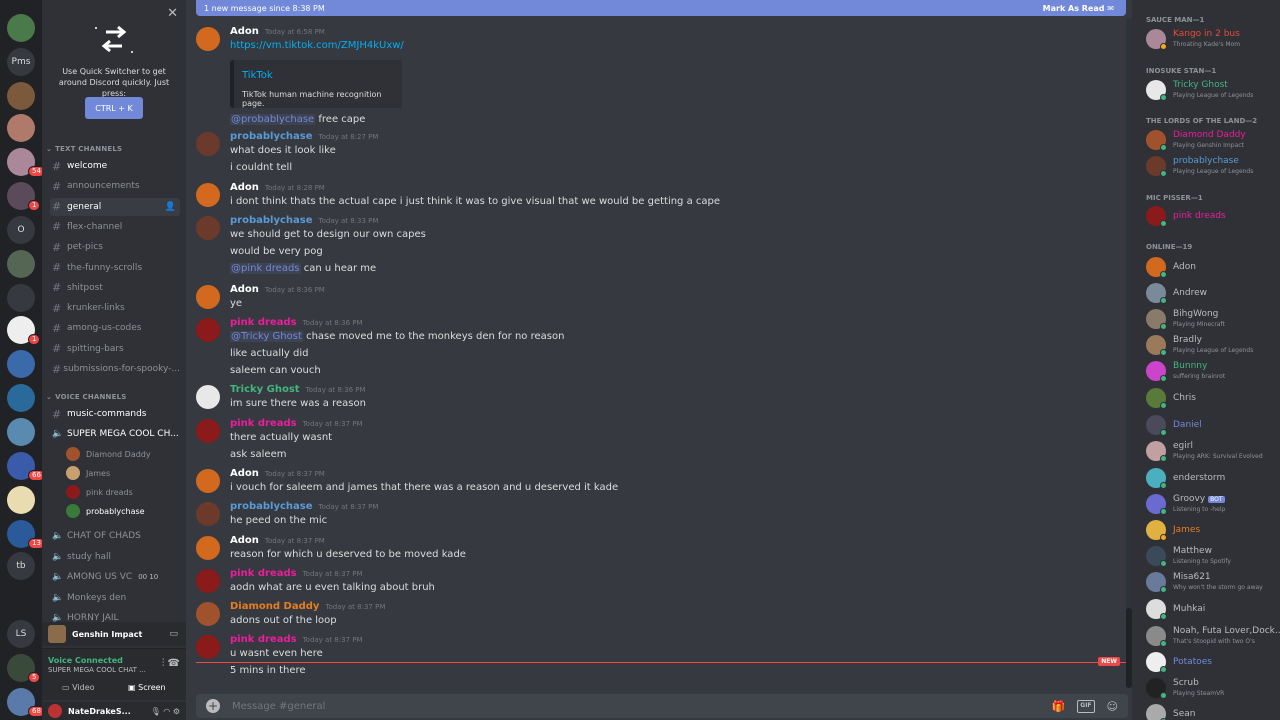 This screenshot has width=1280, height=720. I want to click on member-item: Kango in 2 bus Throating Kade's Mom, so click(1213, 39).